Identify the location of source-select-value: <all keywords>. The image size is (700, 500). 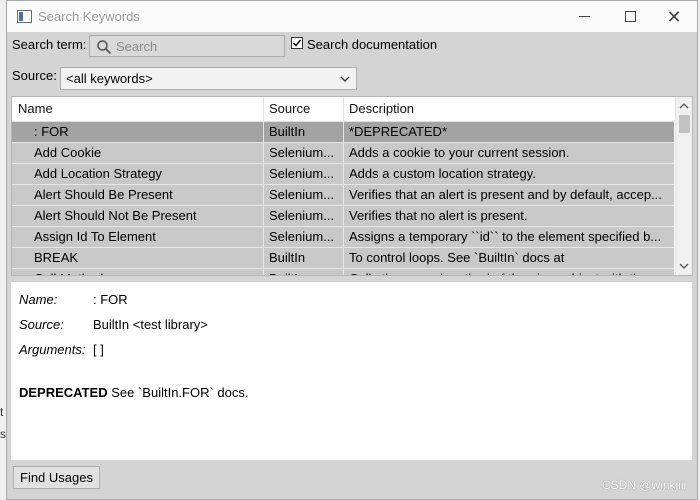
(109, 78).